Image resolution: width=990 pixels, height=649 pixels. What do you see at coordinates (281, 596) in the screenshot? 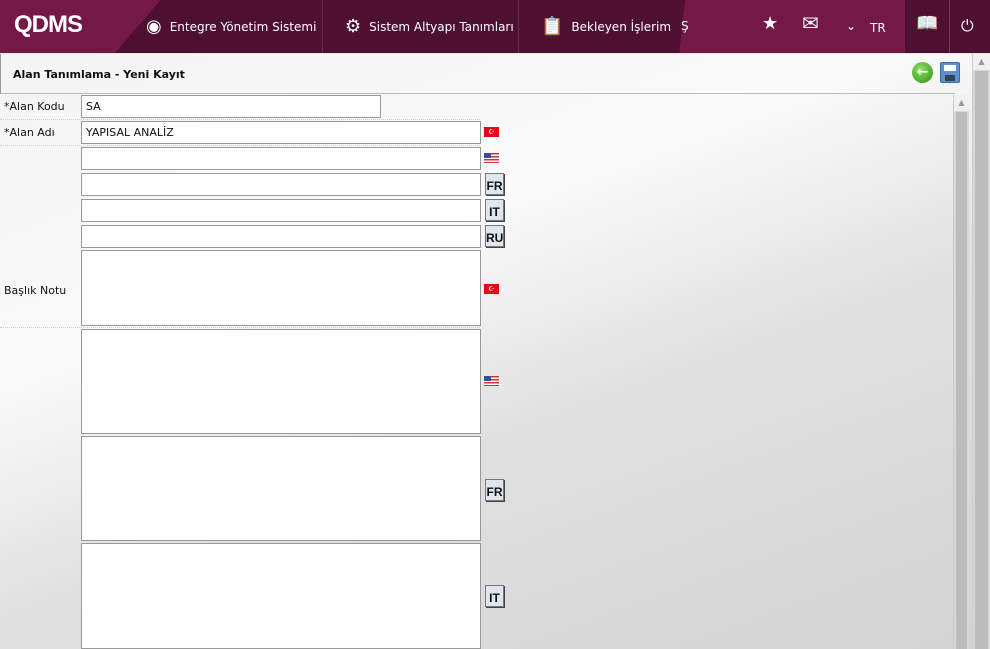
I see `baslik-notu-it-textarea` at bounding box center [281, 596].